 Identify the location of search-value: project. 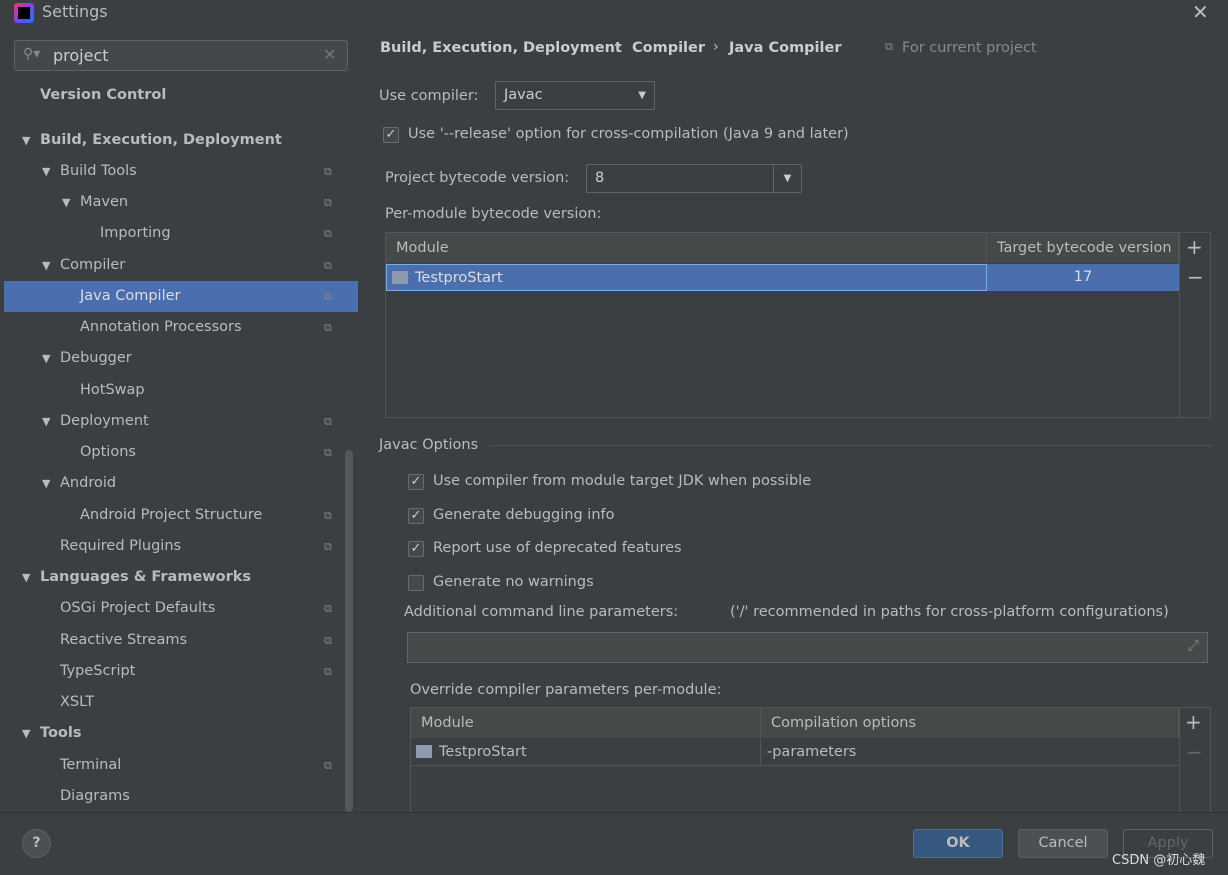
(81, 55).